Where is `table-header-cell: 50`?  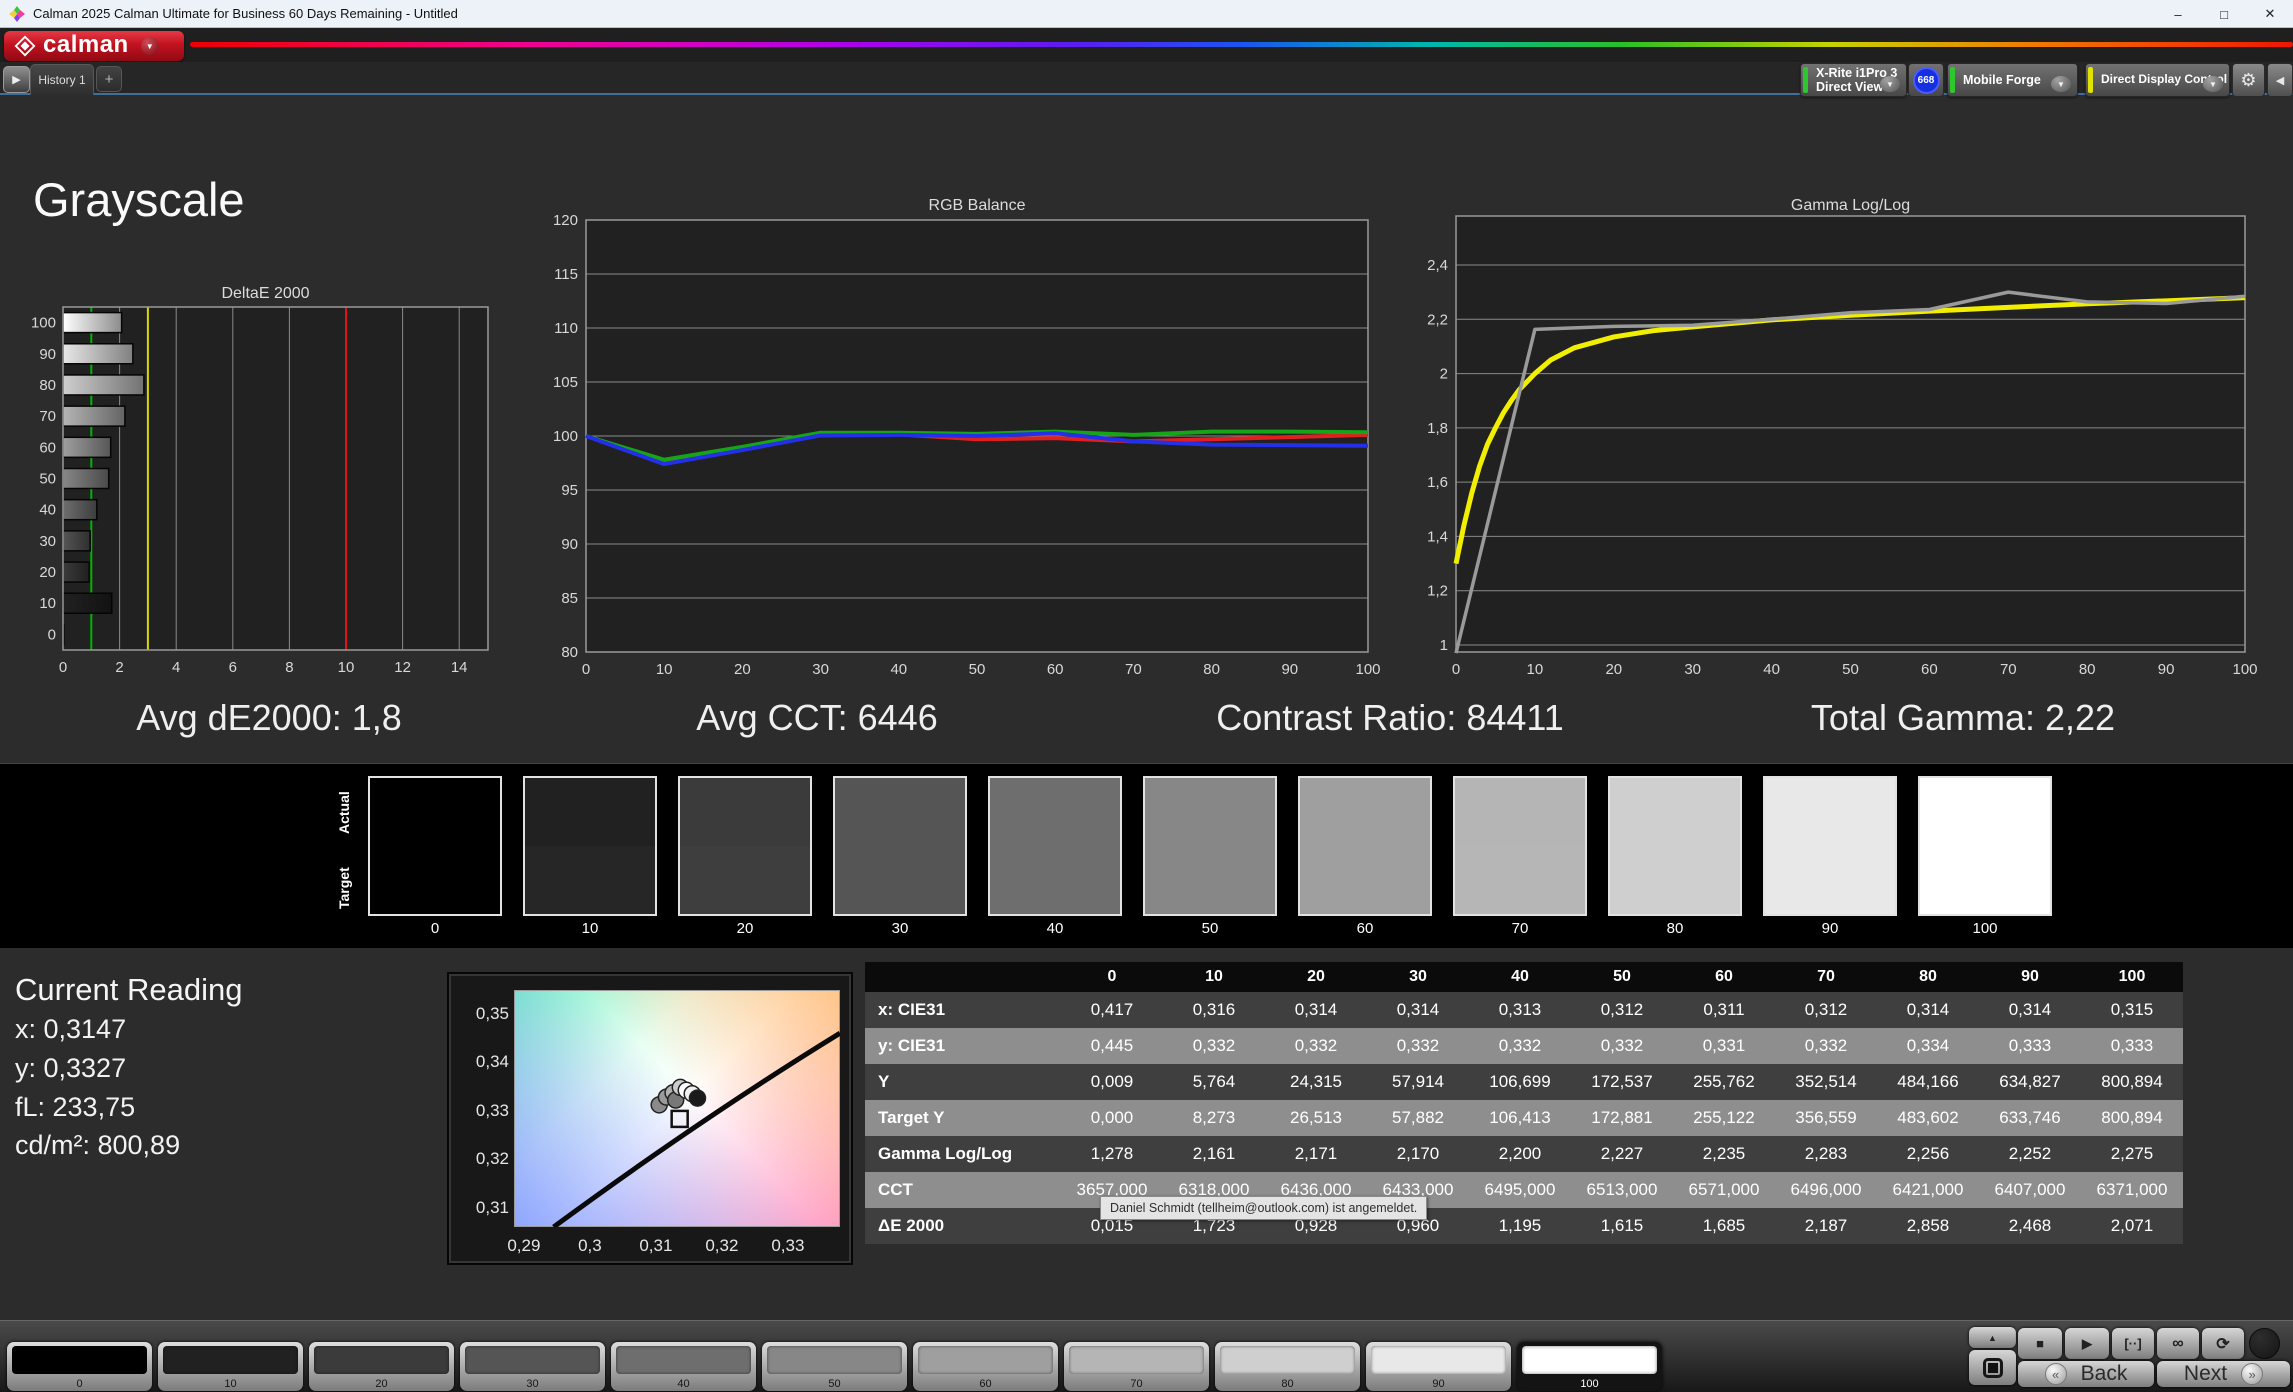
table-header-cell: 50 is located at coordinates (1622, 977).